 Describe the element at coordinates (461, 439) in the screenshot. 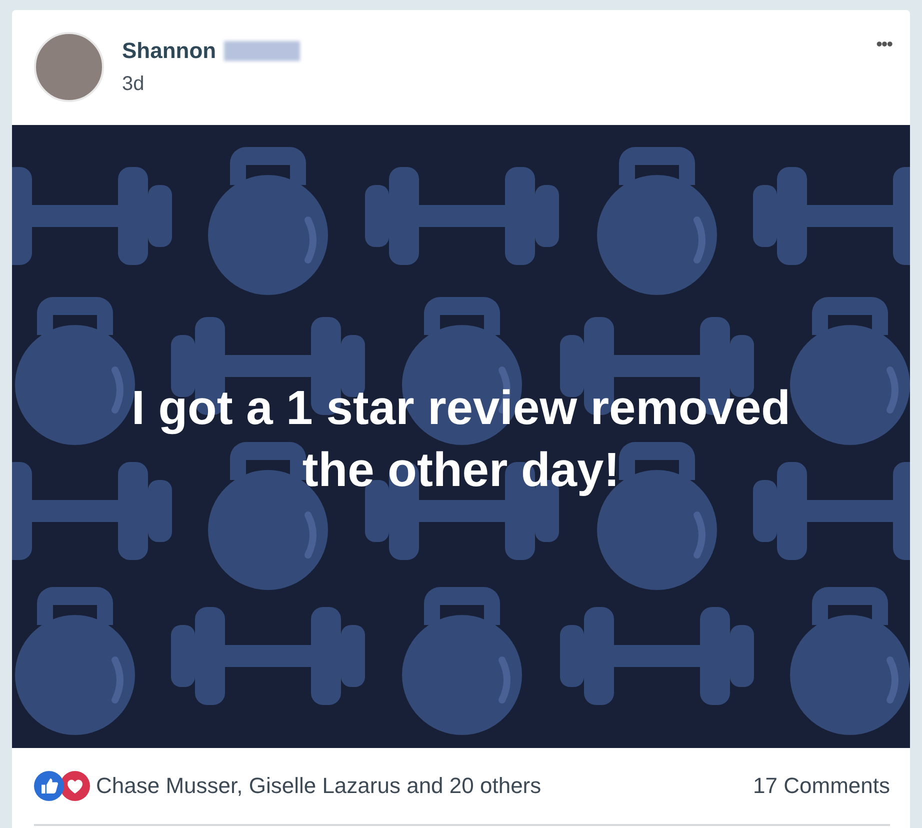

I see `image-caption: I got a 1 star review removed the other day!` at that location.